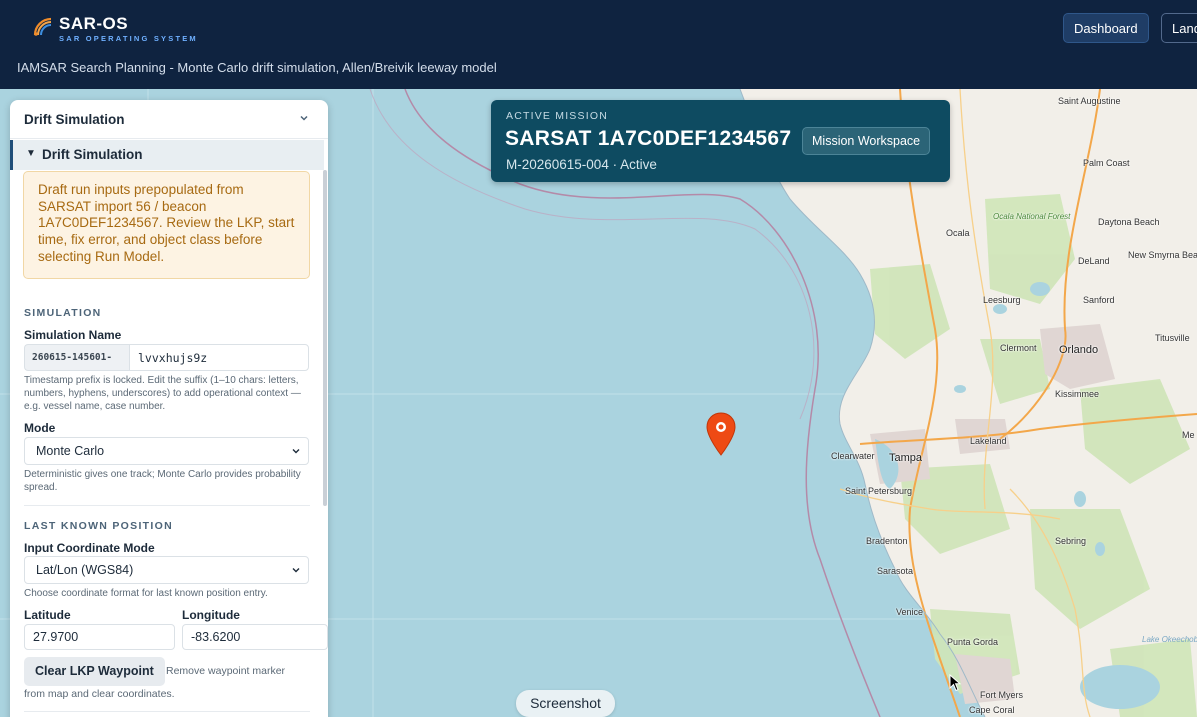 The image size is (1197, 717). I want to click on map-label-palm-coast: Palm Coast, so click(1106, 163).